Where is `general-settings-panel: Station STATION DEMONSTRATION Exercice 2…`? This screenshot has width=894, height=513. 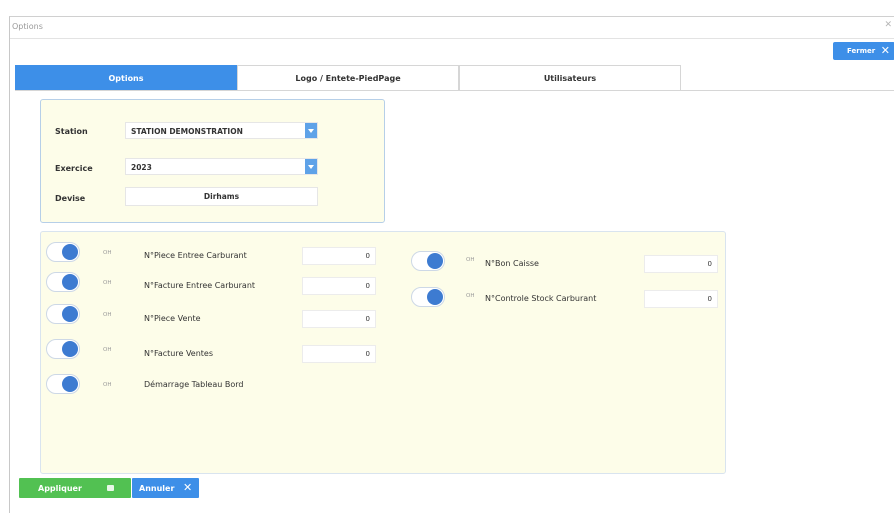
general-settings-panel: Station STATION DEMONSTRATION Exercice 2… is located at coordinates (212, 161).